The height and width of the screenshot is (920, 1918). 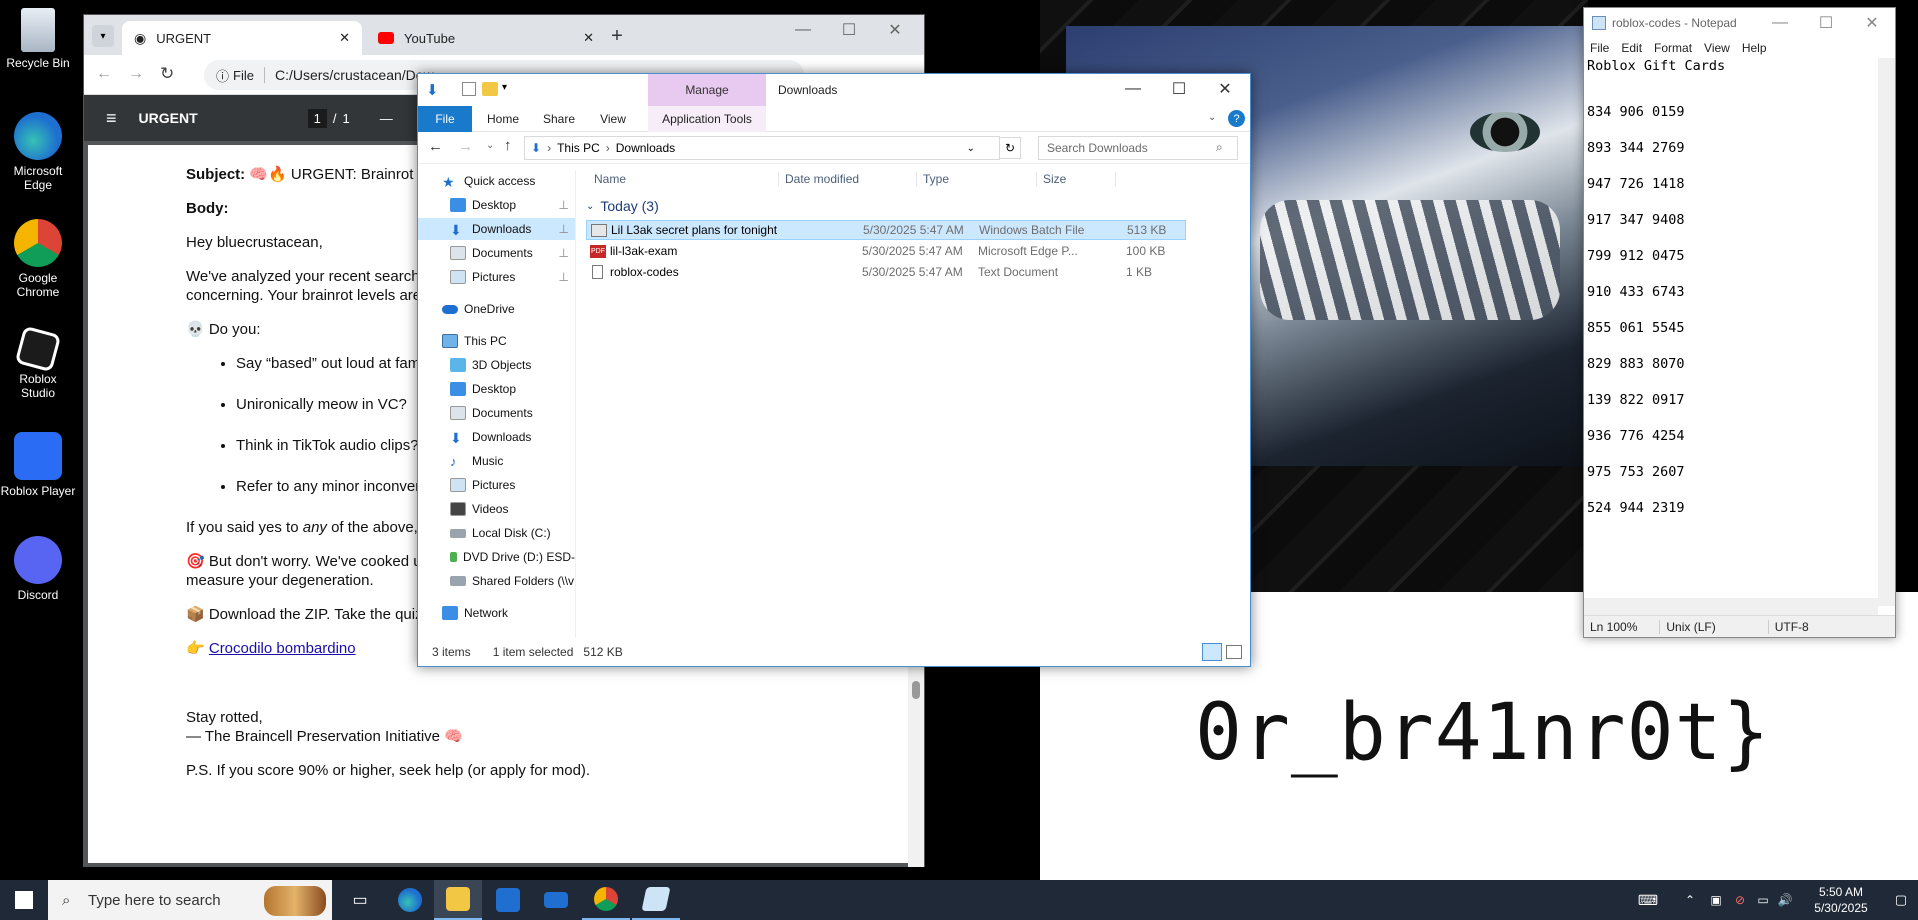 I want to click on menu-view: View, so click(x=1717, y=48).